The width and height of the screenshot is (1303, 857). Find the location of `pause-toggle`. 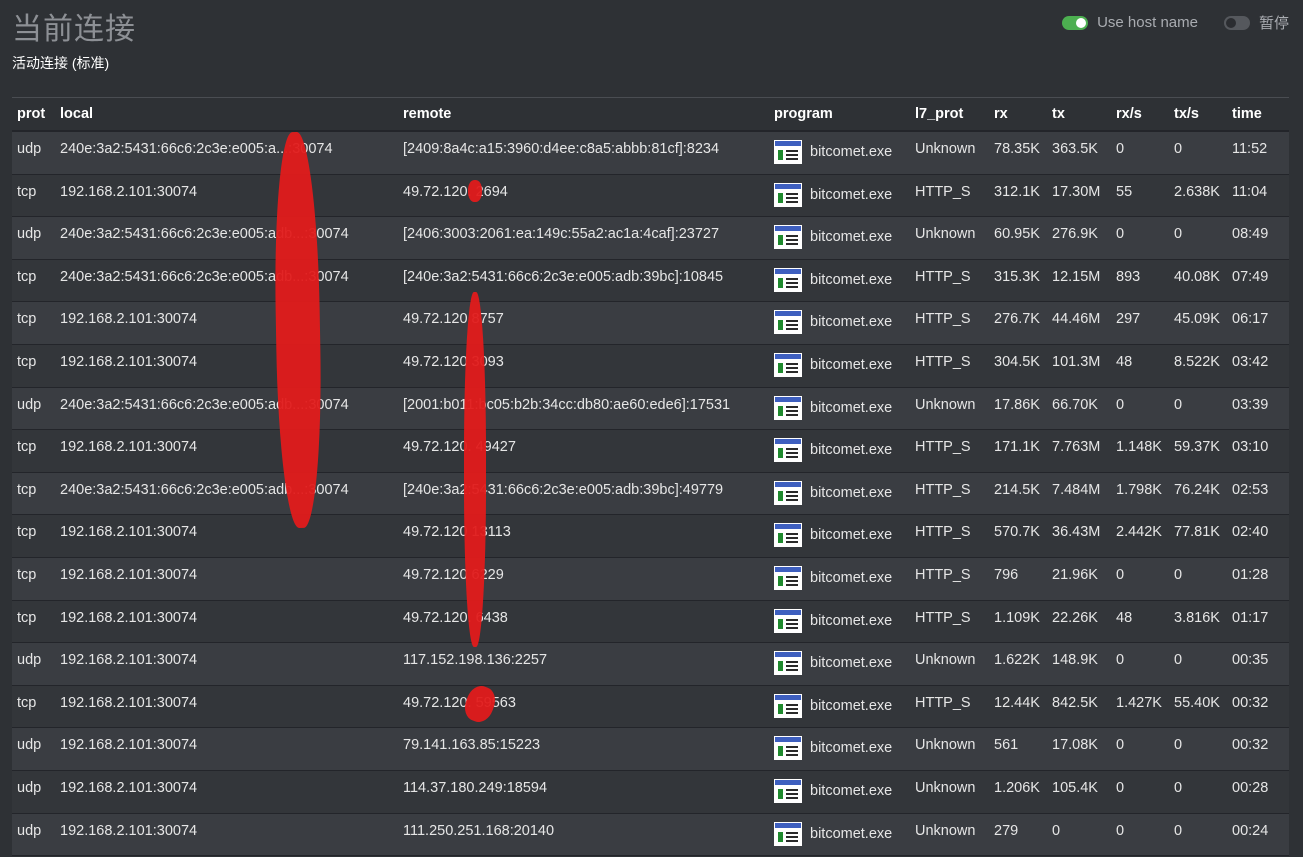

pause-toggle is located at coordinates (1236, 22).